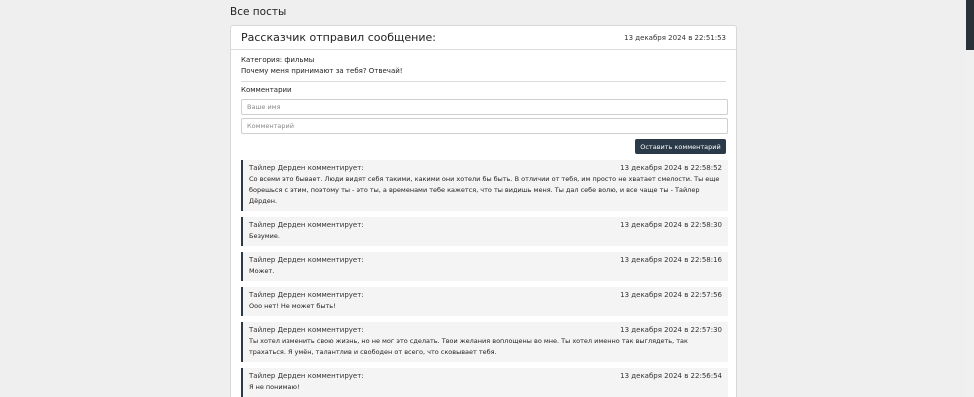 This screenshot has width=974, height=397. I want to click on post-date: 13 декабря 2024 в 22:51:53, so click(675, 37).